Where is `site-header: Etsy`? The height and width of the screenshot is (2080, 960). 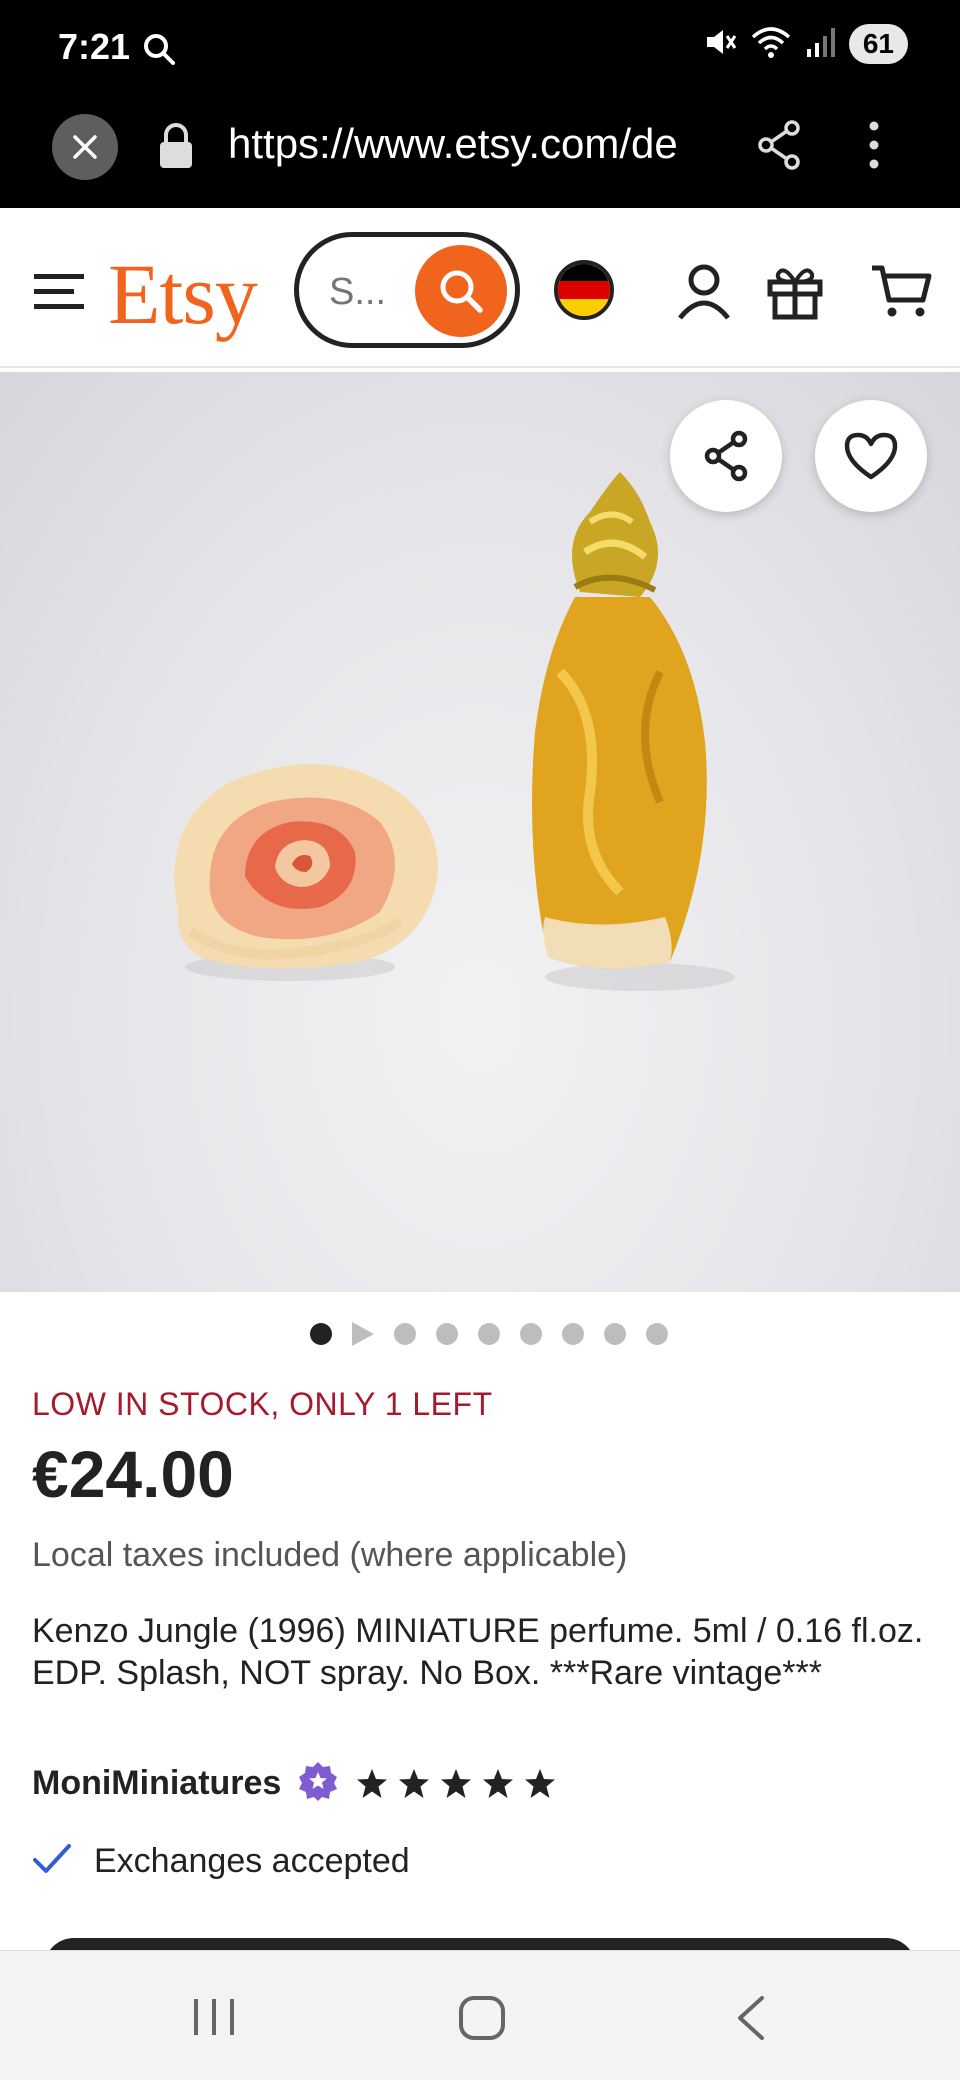 site-header: Etsy is located at coordinates (480, 288).